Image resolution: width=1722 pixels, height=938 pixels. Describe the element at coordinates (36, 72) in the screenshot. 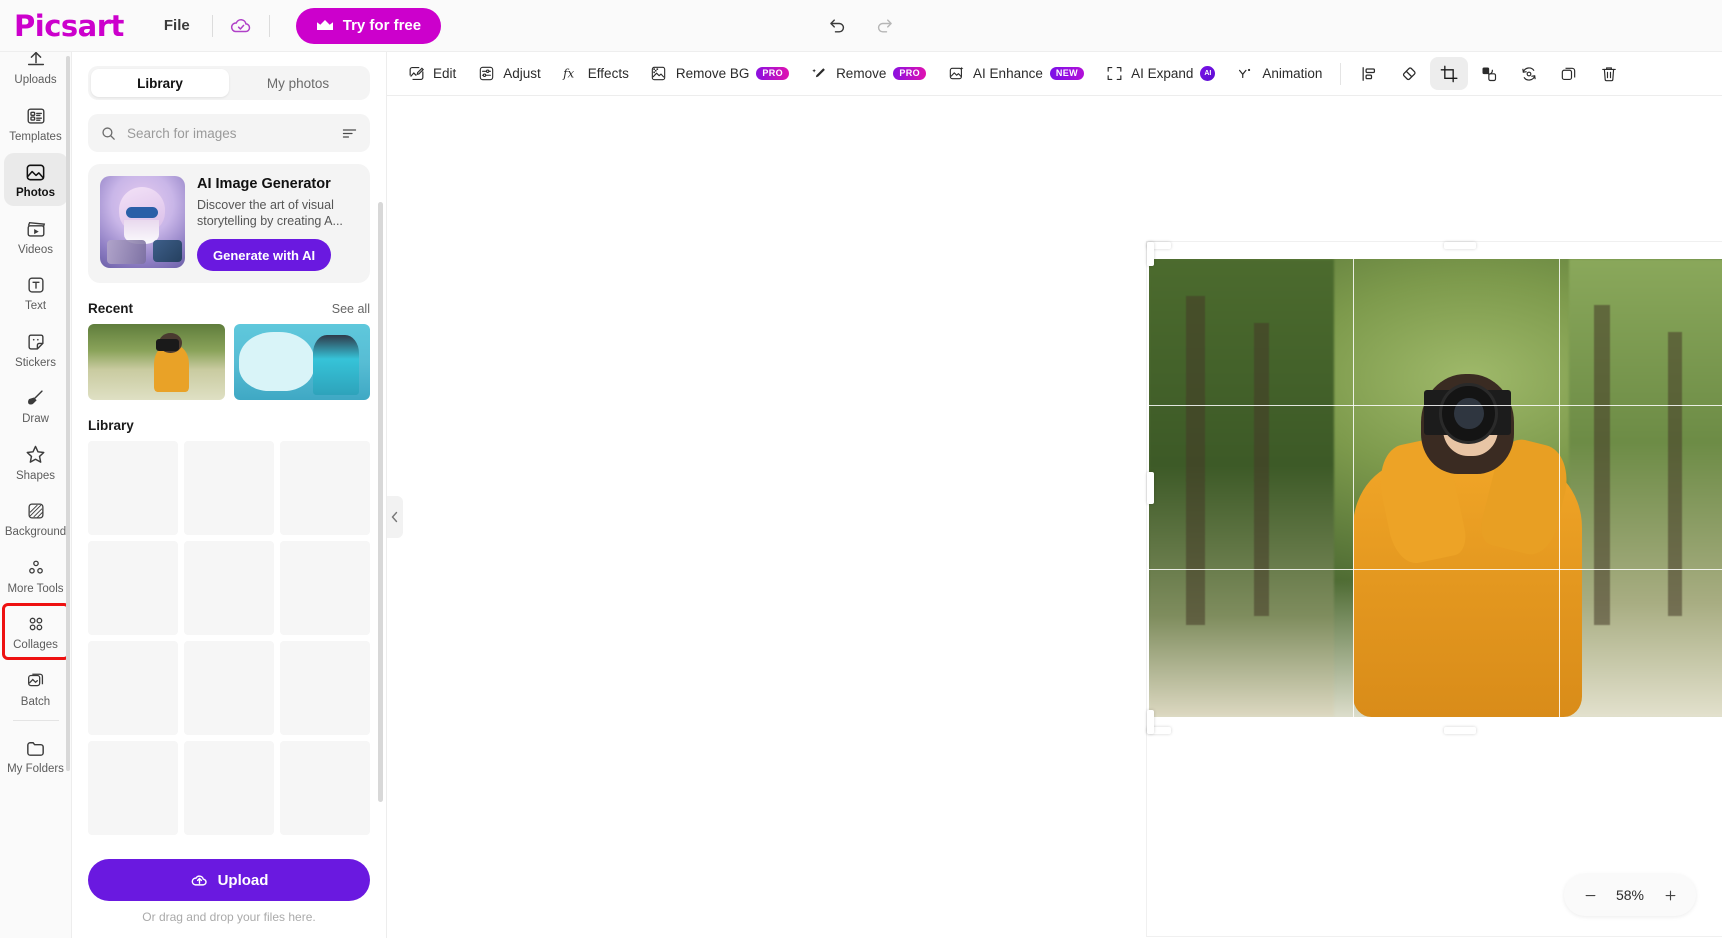

I see `sidebar-item-uploads: Uploads` at that location.